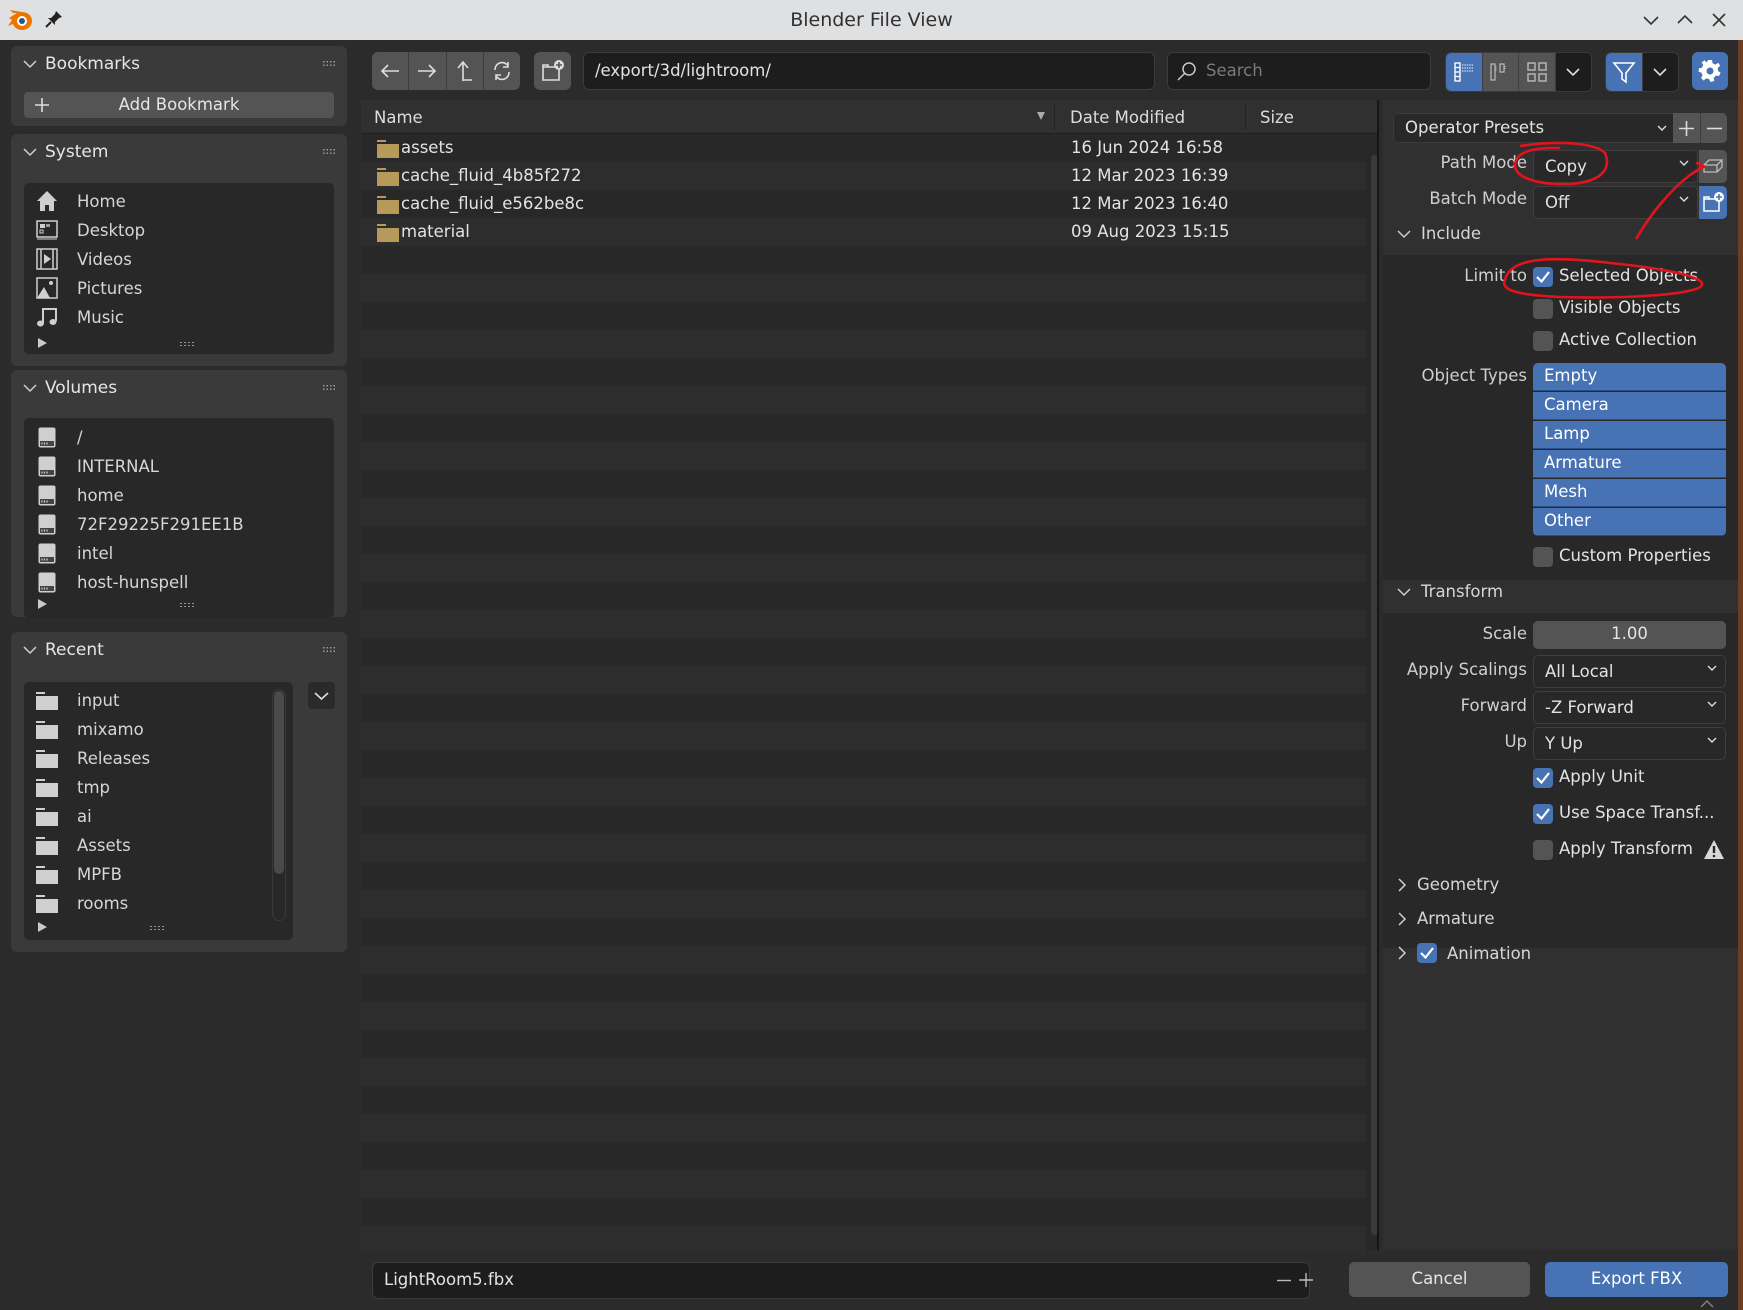 The image size is (1743, 1310). I want to click on custom-properties-label: Custom Properties, so click(1635, 555).